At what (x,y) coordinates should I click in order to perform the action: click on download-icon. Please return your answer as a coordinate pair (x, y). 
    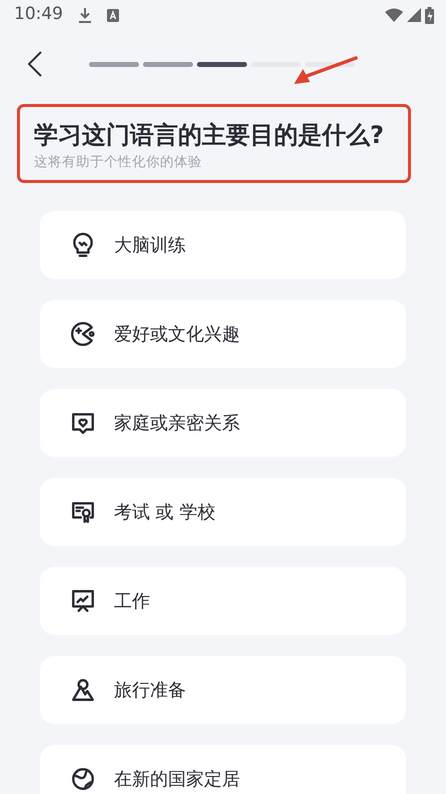
    Looking at the image, I should click on (85, 15).